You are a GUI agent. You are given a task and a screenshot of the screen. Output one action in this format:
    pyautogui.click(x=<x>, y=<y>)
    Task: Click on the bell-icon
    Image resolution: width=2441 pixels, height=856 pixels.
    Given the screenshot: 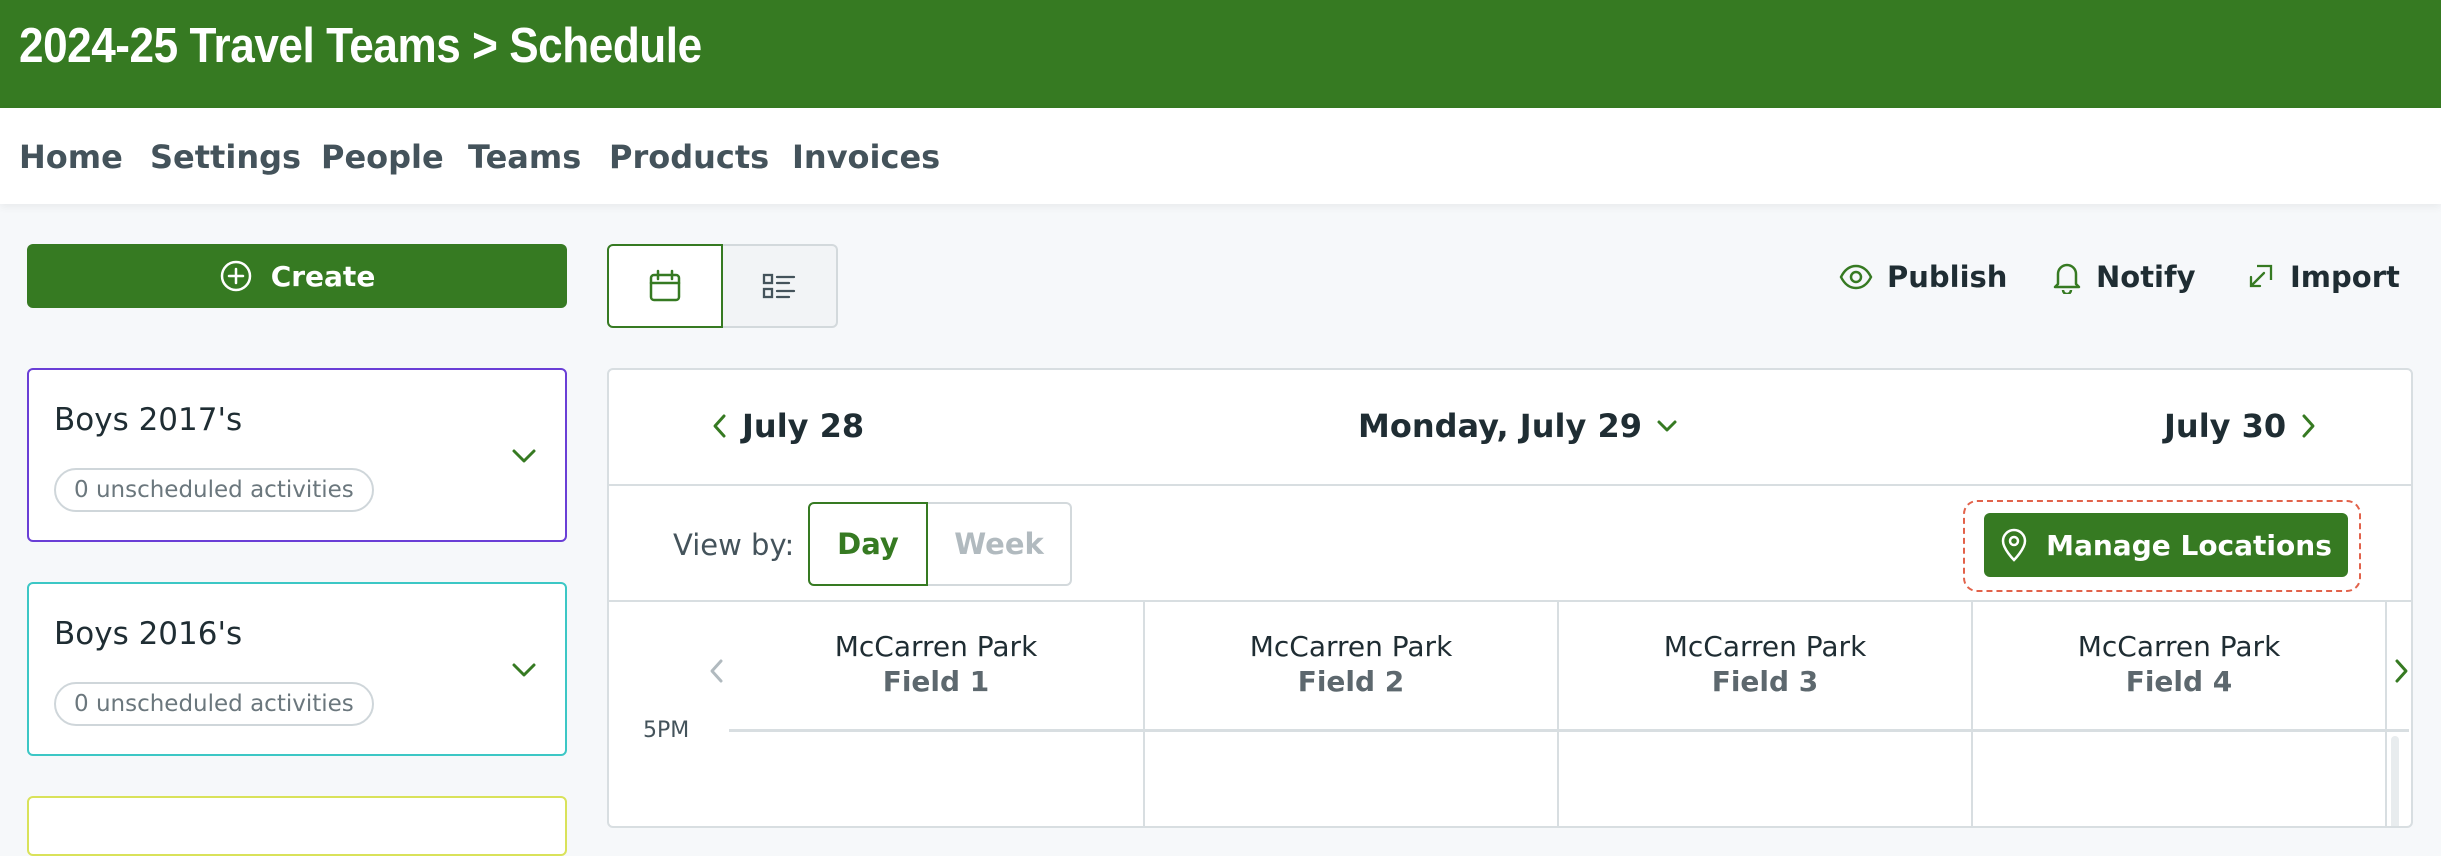 What is the action you would take?
    pyautogui.click(x=2067, y=278)
    